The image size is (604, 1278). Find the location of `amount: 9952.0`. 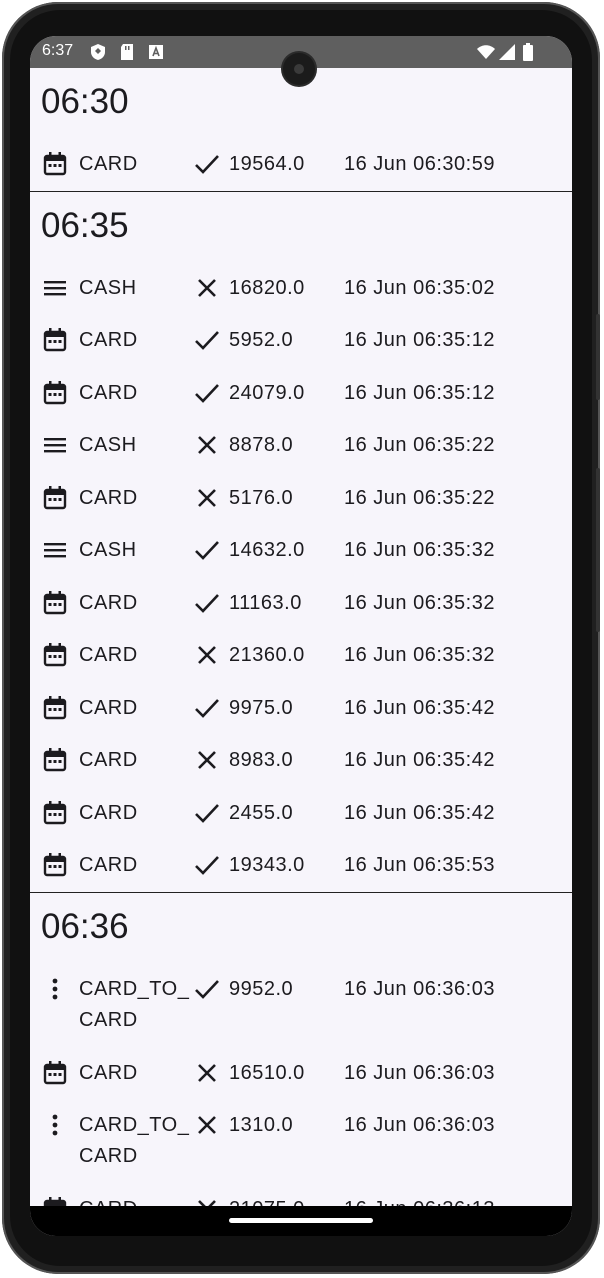

amount: 9952.0 is located at coordinates (261, 988).